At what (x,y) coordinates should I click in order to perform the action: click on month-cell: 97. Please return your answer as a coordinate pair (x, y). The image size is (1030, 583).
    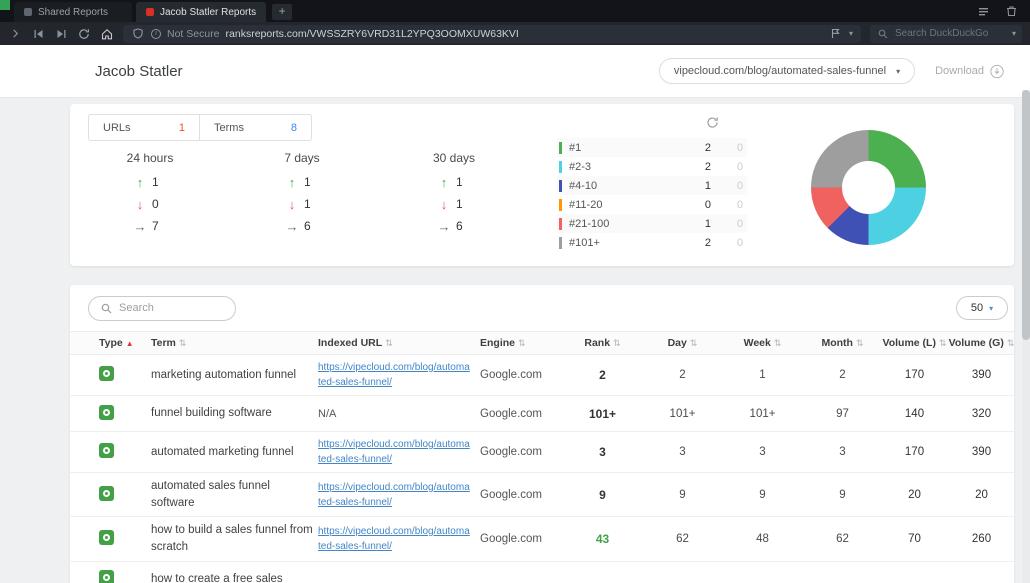
    Looking at the image, I should click on (842, 413).